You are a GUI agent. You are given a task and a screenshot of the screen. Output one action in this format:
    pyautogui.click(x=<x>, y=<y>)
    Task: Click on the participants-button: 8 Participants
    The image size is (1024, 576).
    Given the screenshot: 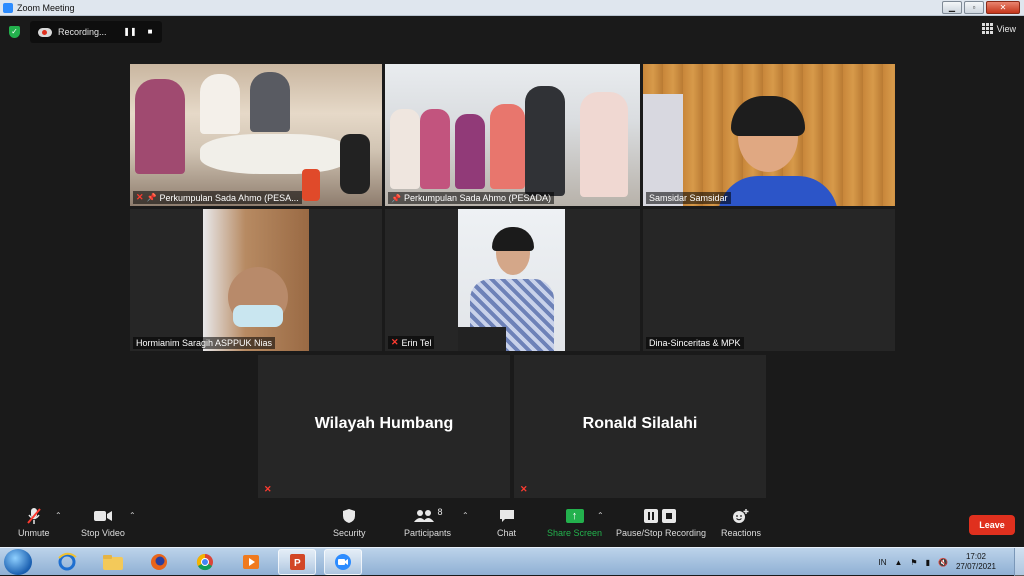 What is the action you would take?
    pyautogui.click(x=427, y=522)
    